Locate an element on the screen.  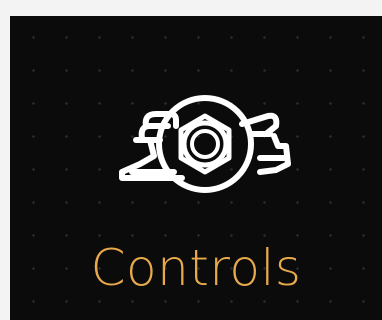
controls-label: Controls is located at coordinates (196, 268).